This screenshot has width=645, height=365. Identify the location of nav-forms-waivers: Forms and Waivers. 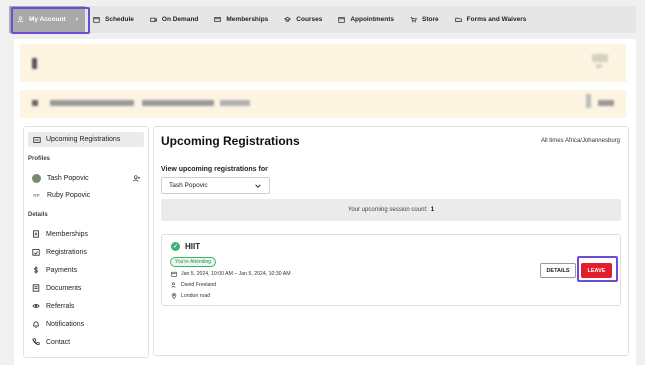
(491, 19).